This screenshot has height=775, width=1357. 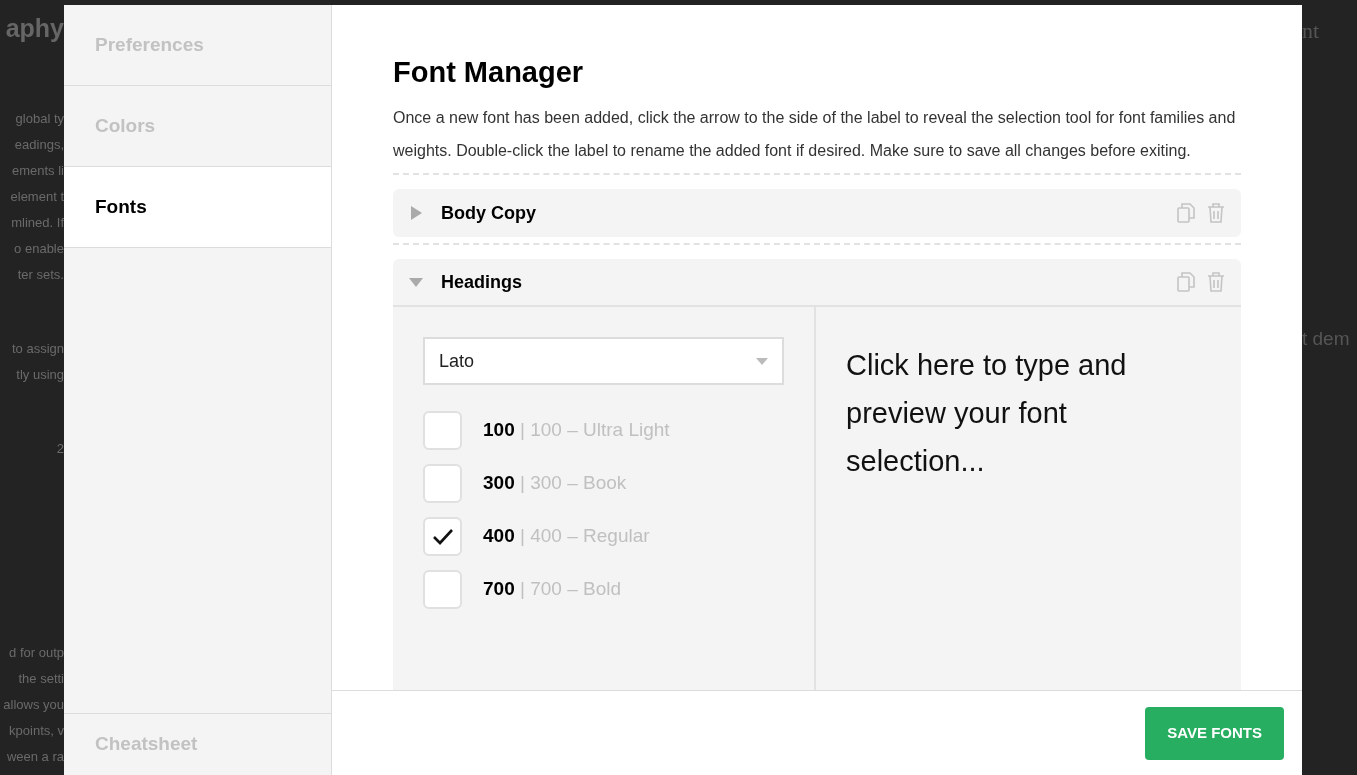 What do you see at coordinates (817, 283) in the screenshot?
I see `font-item-header: Headings` at bounding box center [817, 283].